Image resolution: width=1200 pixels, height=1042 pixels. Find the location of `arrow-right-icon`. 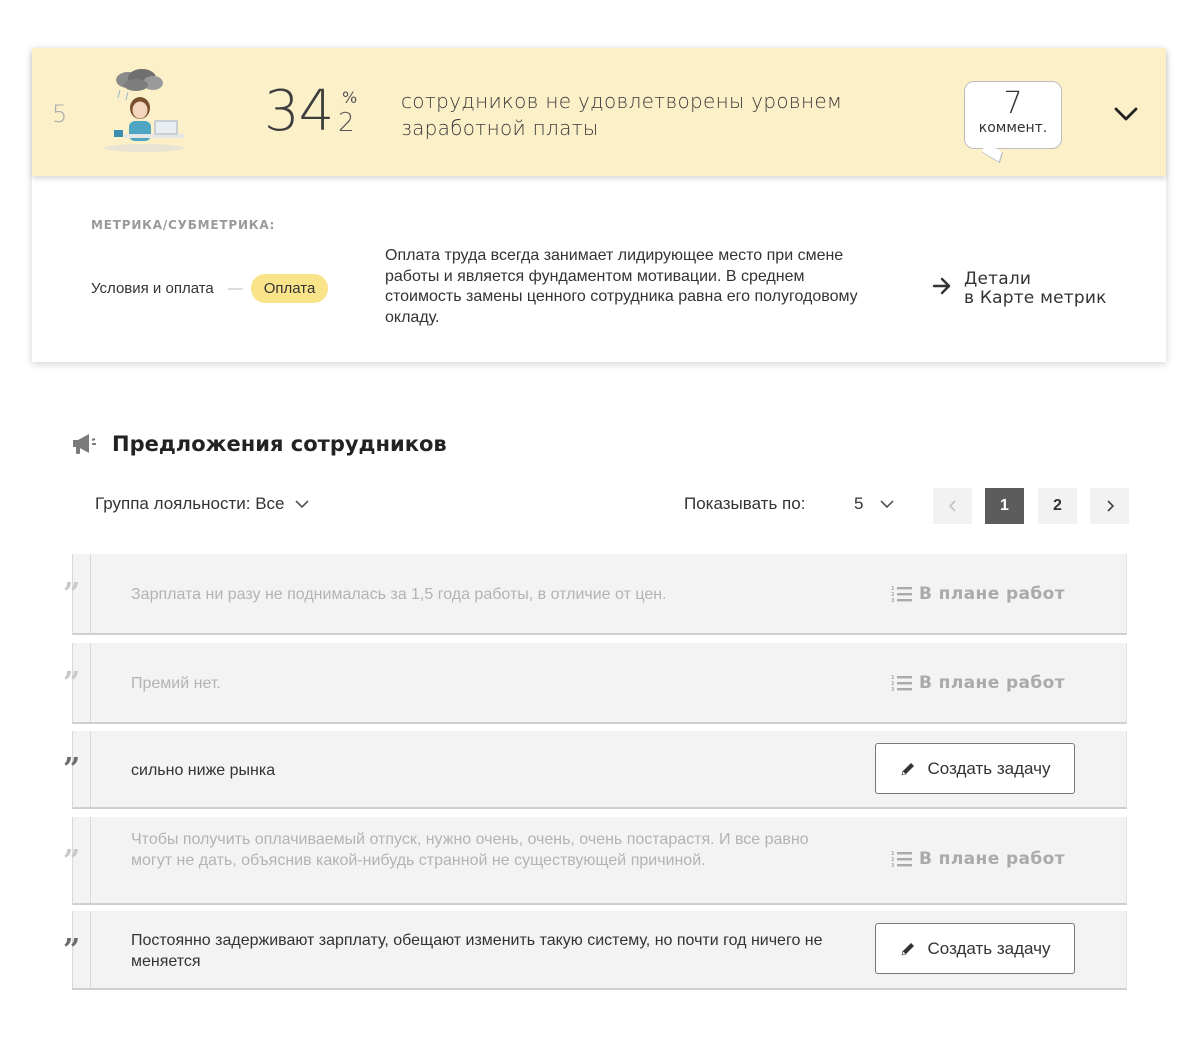

arrow-right-icon is located at coordinates (941, 286).